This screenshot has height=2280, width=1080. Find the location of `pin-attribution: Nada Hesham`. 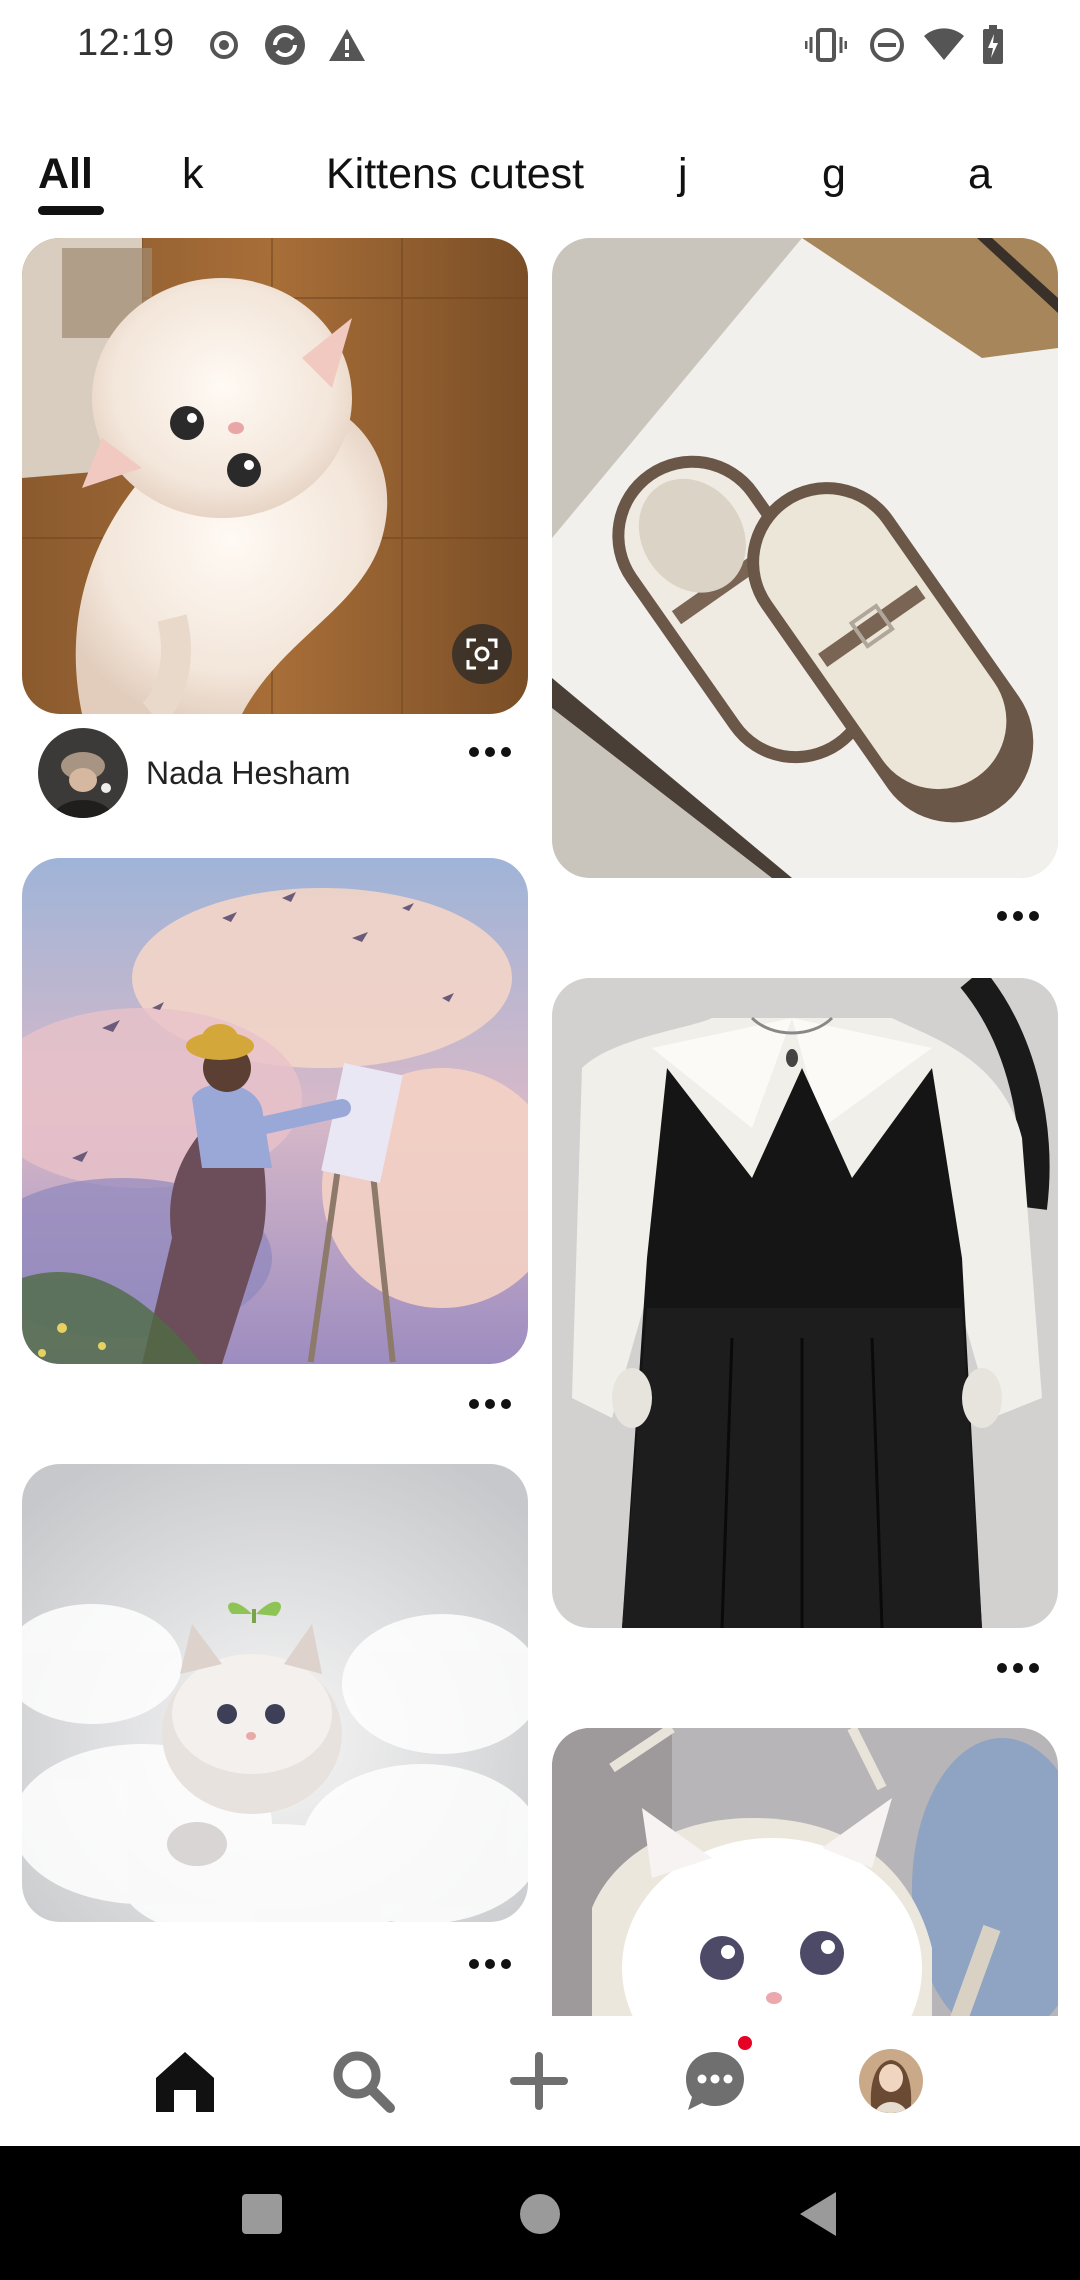

pin-attribution: Nada Hesham is located at coordinates (194, 773).